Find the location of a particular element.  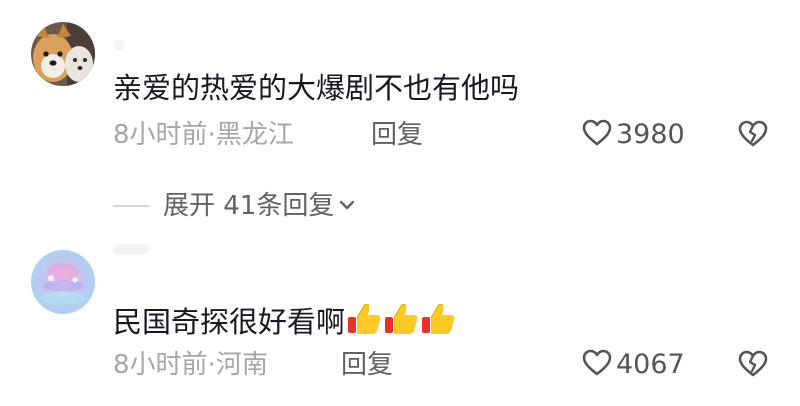

comment-meta: 8小时前·黑龙江 is located at coordinates (203, 135).